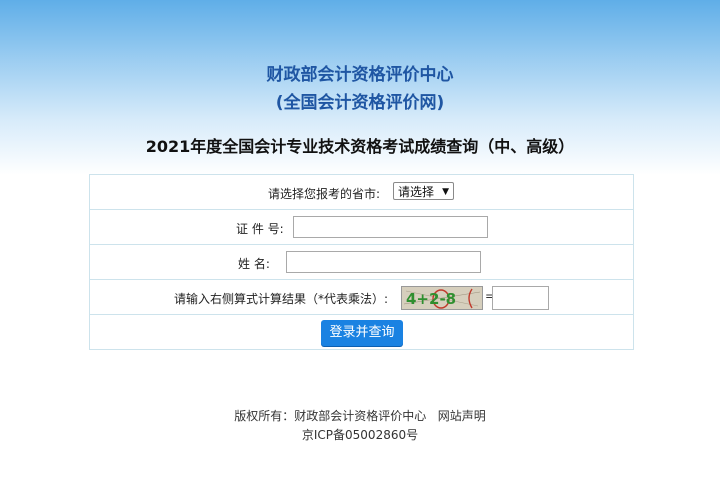 The height and width of the screenshot is (501, 720). I want to click on org-name: 财政部会计资格评价中心, so click(360, 75).